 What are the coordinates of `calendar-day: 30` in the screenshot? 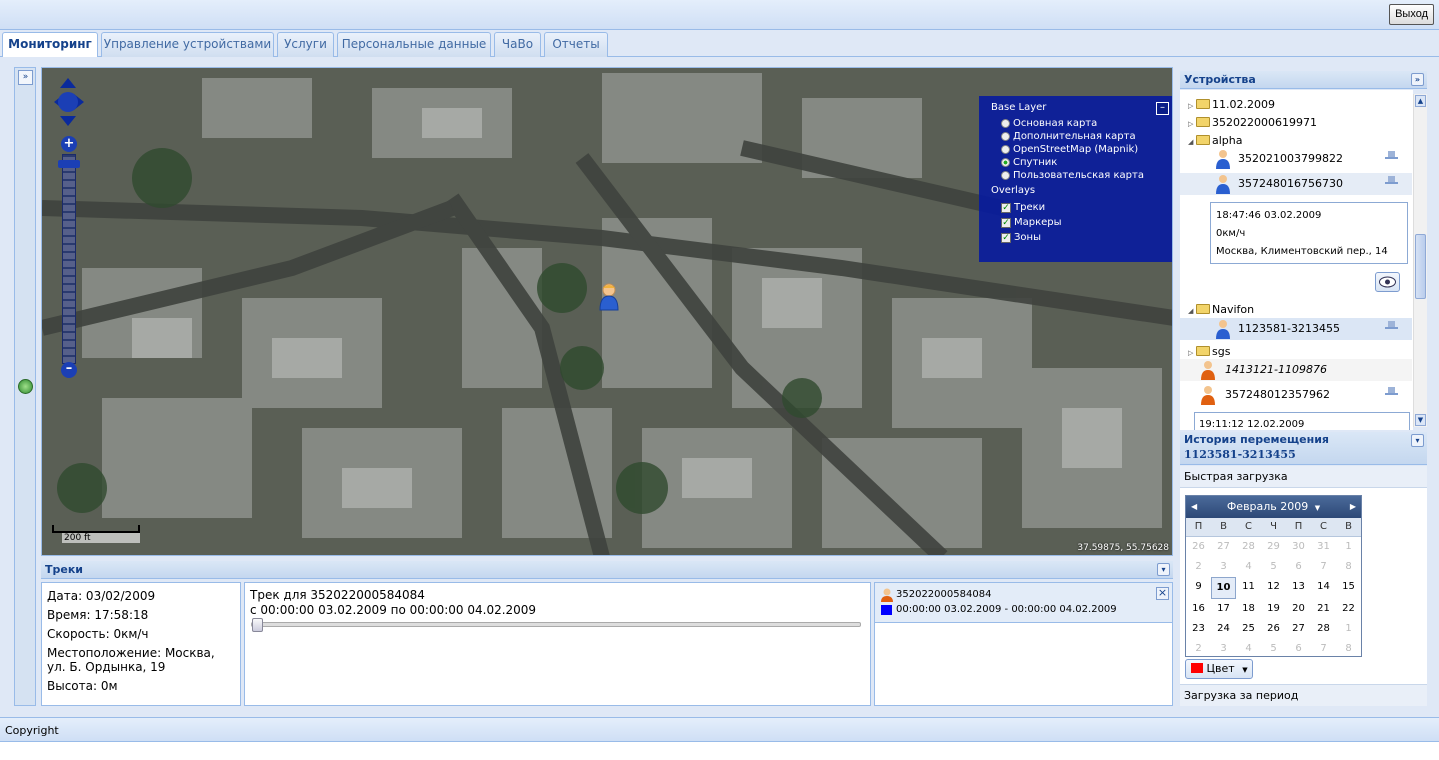 It's located at (1298, 547).